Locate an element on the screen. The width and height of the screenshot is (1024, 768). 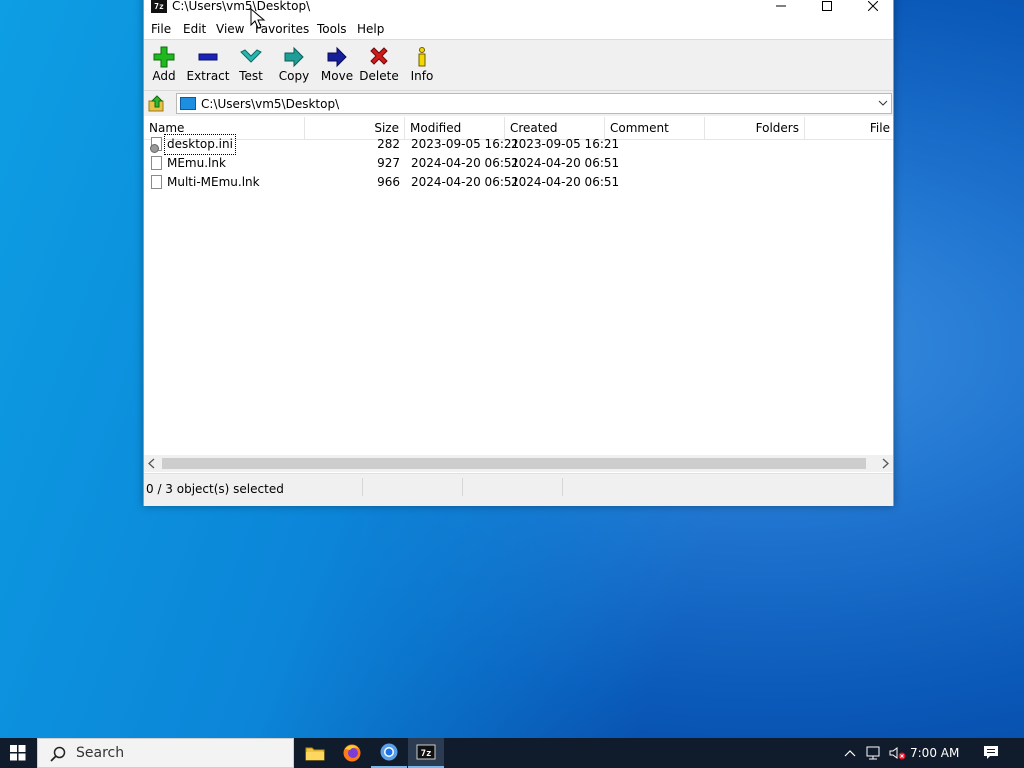
extract-label: Extract is located at coordinates (208, 76).